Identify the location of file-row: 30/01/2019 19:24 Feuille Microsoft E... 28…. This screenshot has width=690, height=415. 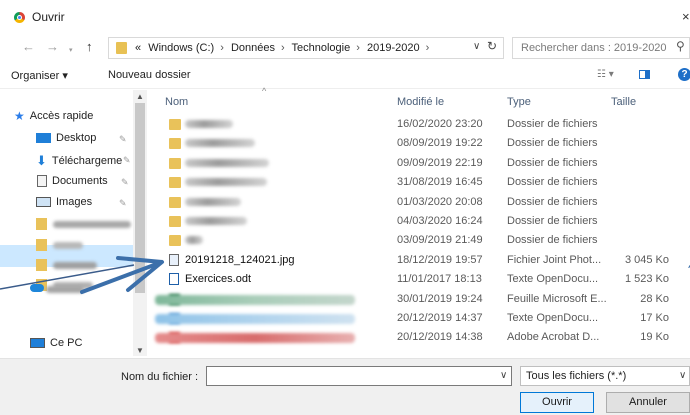
(422, 300).